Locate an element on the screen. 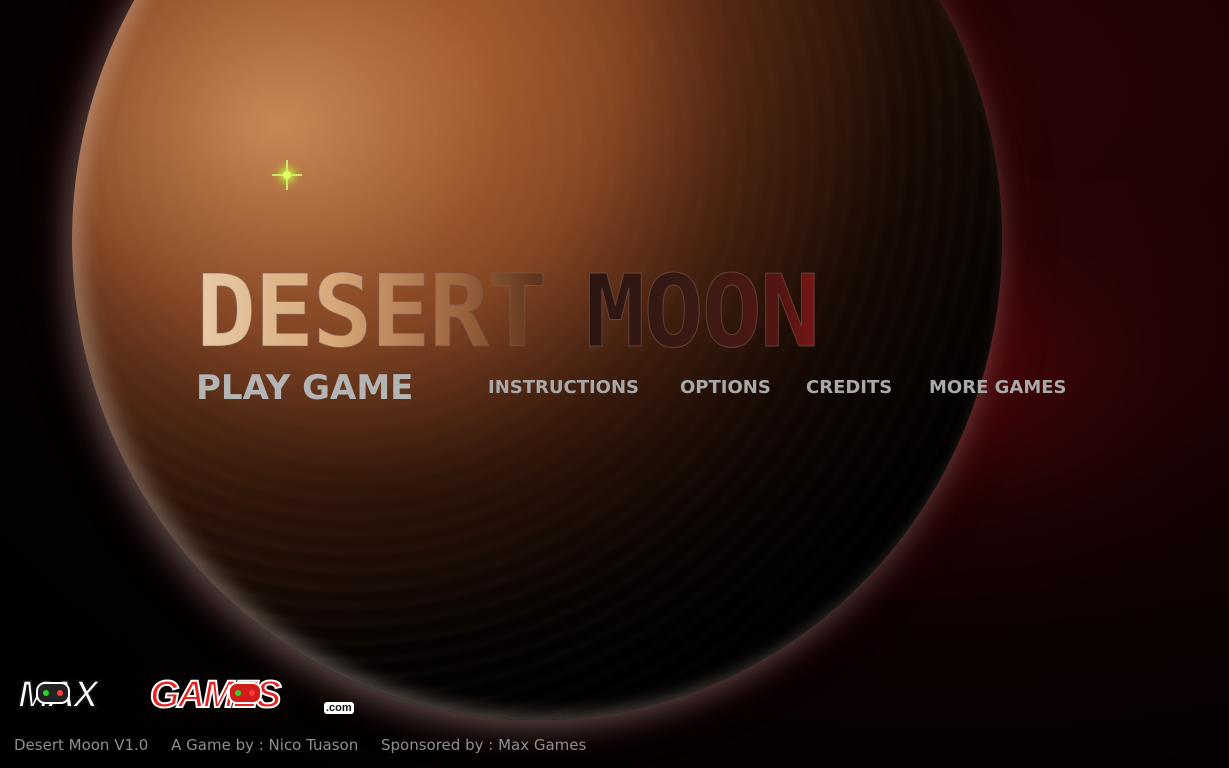  more-games-button: More Games is located at coordinates (998, 387).